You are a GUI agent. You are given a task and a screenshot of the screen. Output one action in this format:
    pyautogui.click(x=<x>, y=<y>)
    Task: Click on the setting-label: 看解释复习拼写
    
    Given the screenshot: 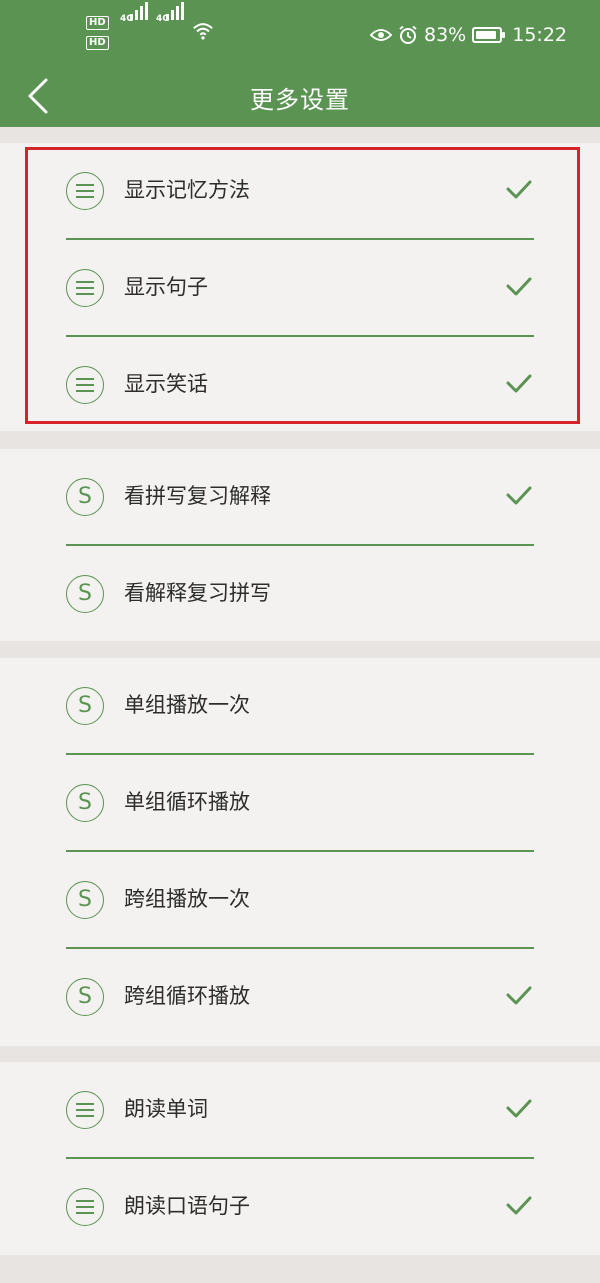 What is the action you would take?
    pyautogui.click(x=197, y=593)
    